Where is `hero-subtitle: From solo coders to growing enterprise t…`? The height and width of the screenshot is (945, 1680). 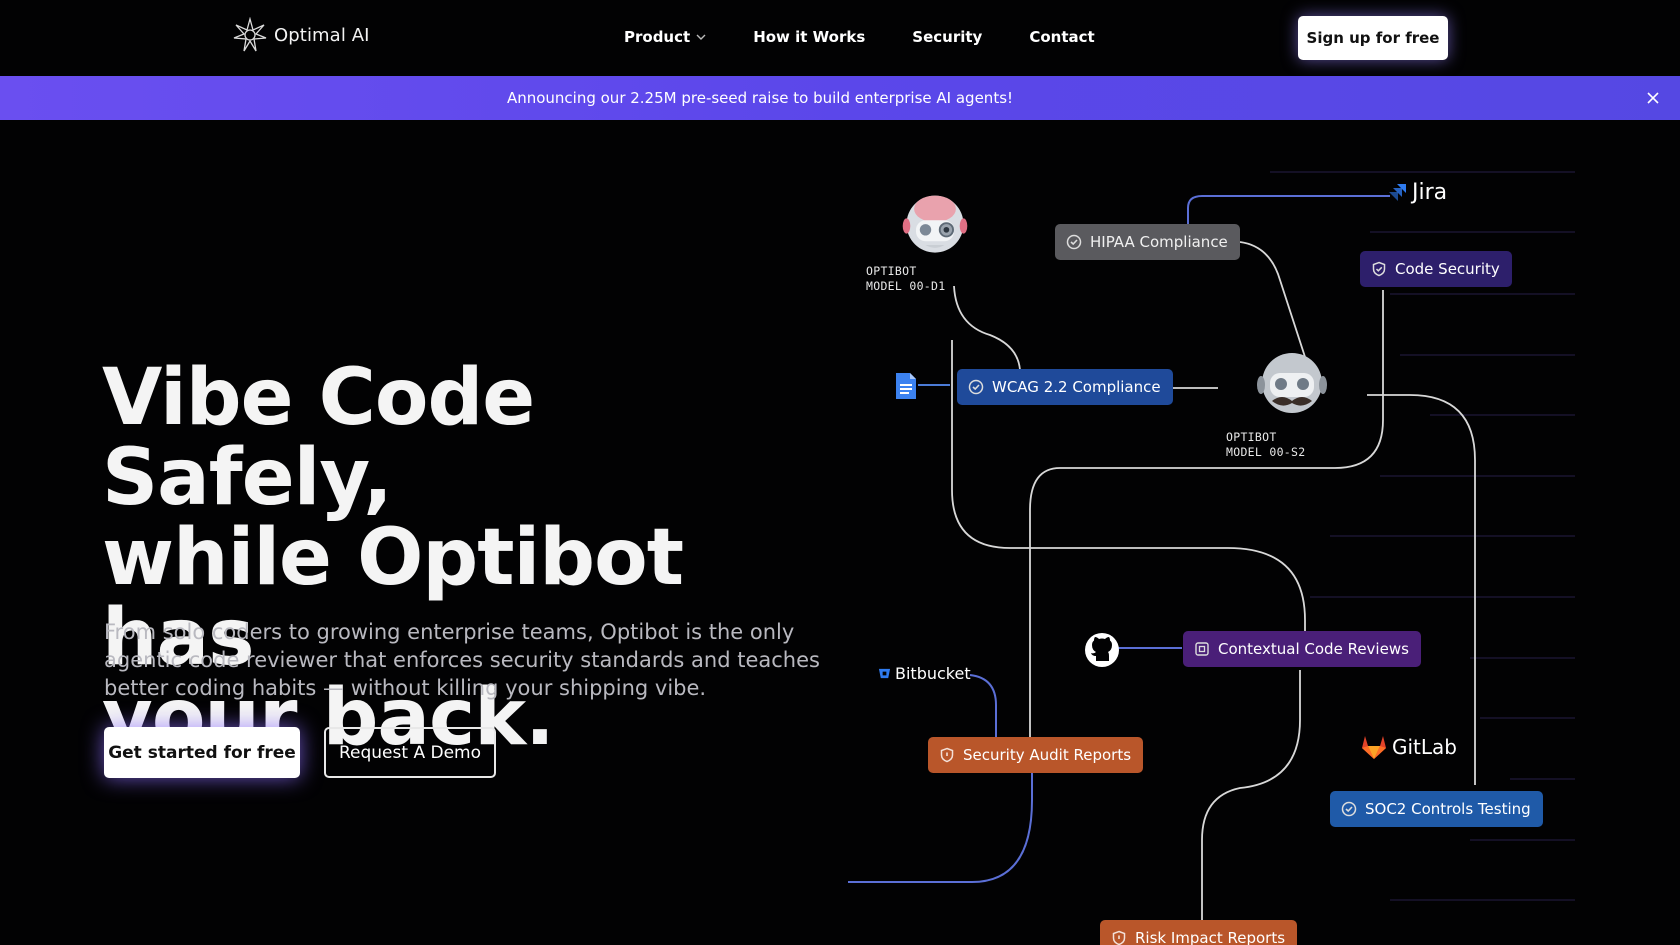 hero-subtitle: From solo coders to growing enterprise t… is located at coordinates (462, 660).